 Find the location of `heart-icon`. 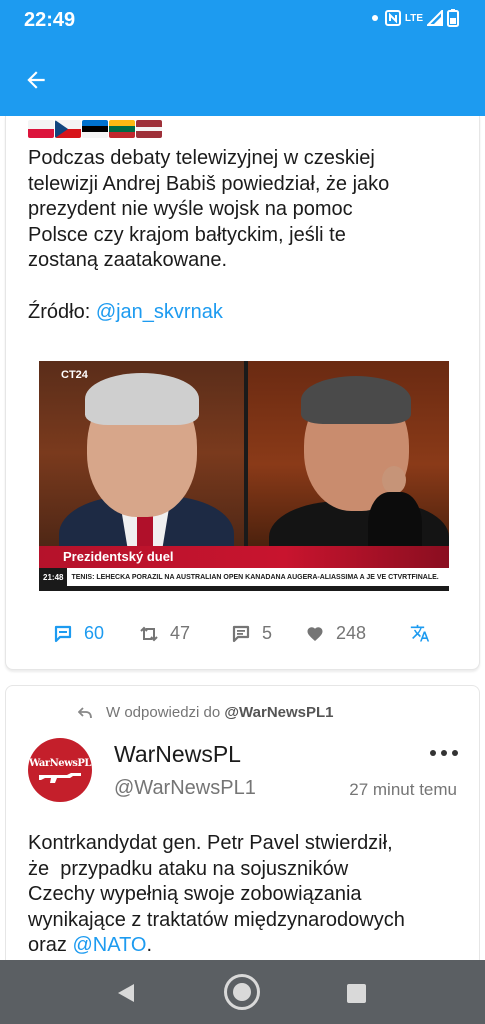

heart-icon is located at coordinates (315, 634).